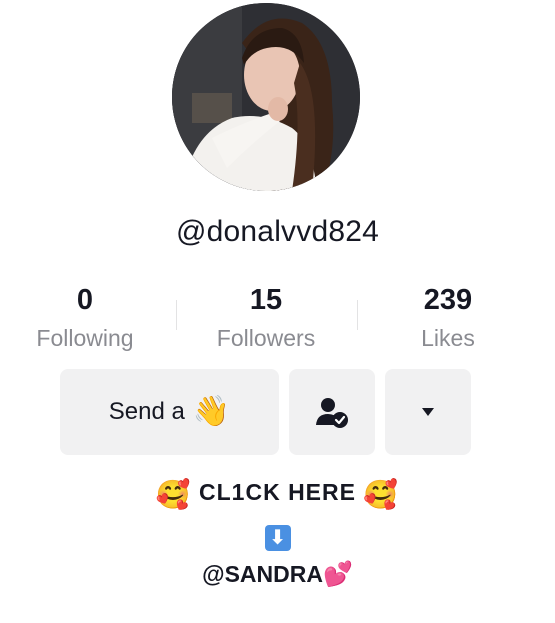 This screenshot has width=555, height=623. I want to click on avatar-photo-icon, so click(266, 97).